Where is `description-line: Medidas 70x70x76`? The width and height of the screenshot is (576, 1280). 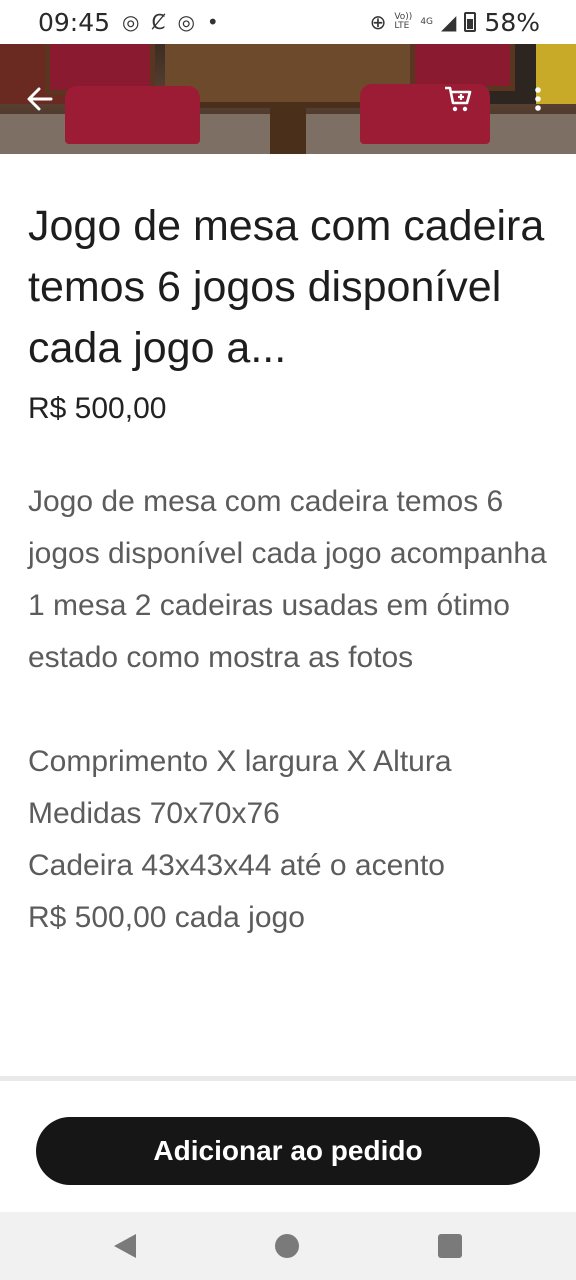
description-line: Medidas 70x70x76 is located at coordinates (154, 813).